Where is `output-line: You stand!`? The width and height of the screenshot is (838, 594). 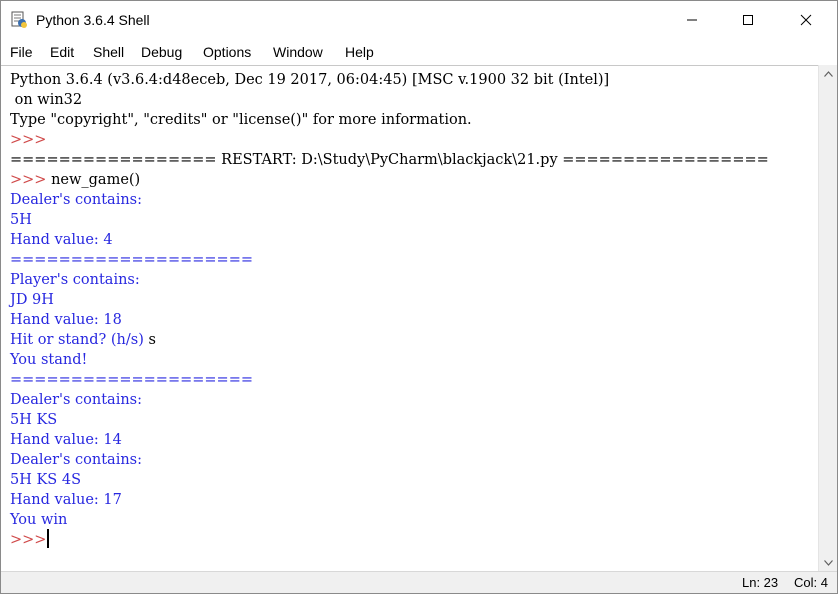 output-line: You stand! is located at coordinates (49, 360).